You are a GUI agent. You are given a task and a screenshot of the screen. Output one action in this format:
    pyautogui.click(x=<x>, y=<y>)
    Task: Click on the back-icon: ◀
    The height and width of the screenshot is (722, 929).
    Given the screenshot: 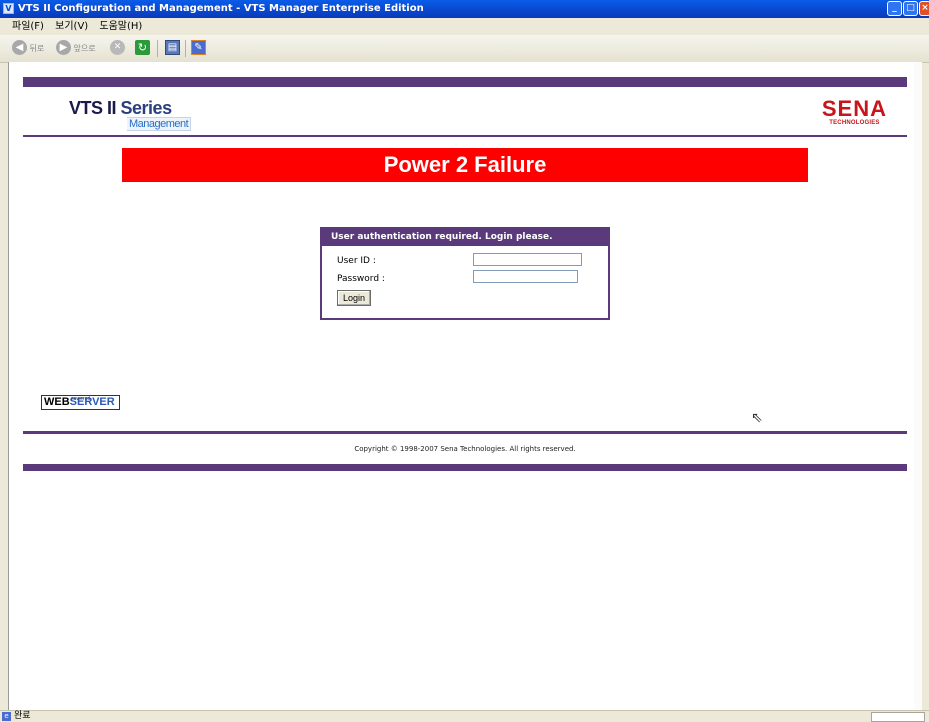 What is the action you would take?
    pyautogui.click(x=19, y=47)
    